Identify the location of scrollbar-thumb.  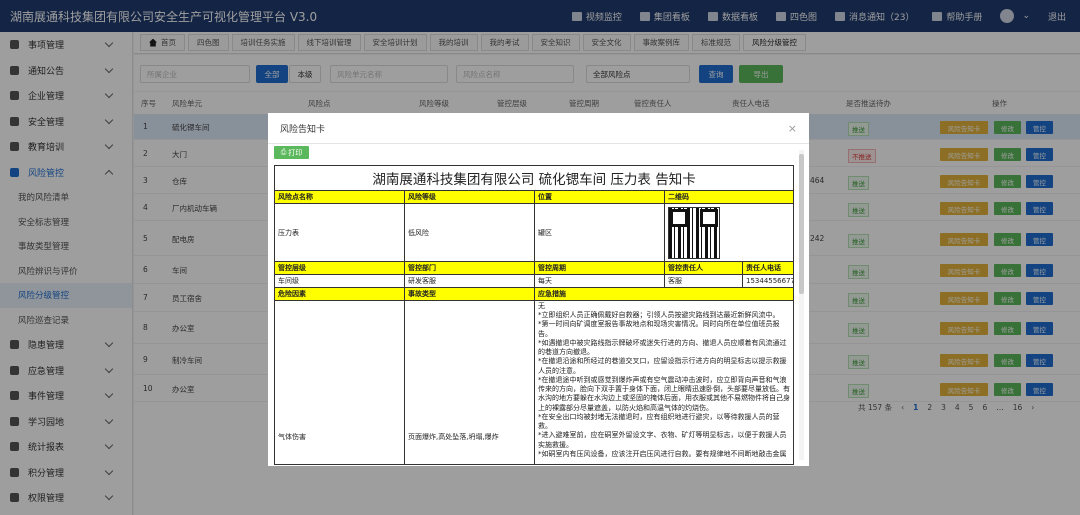
(801, 224).